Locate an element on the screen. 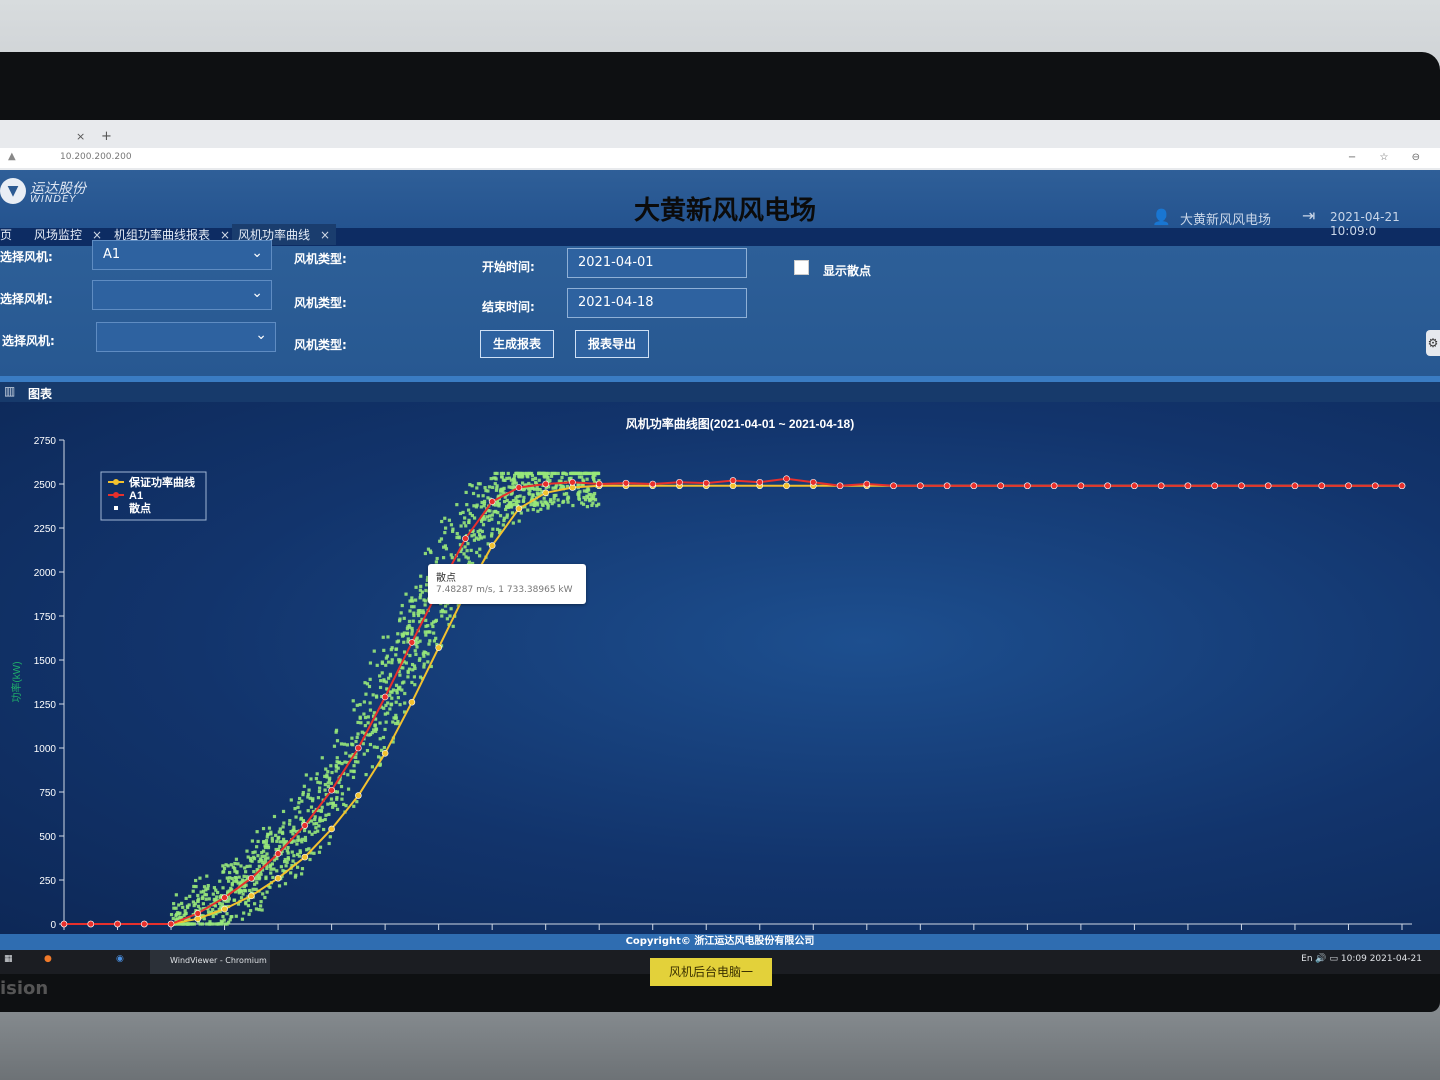  tab-close-icon: × is located at coordinates (325, 235).